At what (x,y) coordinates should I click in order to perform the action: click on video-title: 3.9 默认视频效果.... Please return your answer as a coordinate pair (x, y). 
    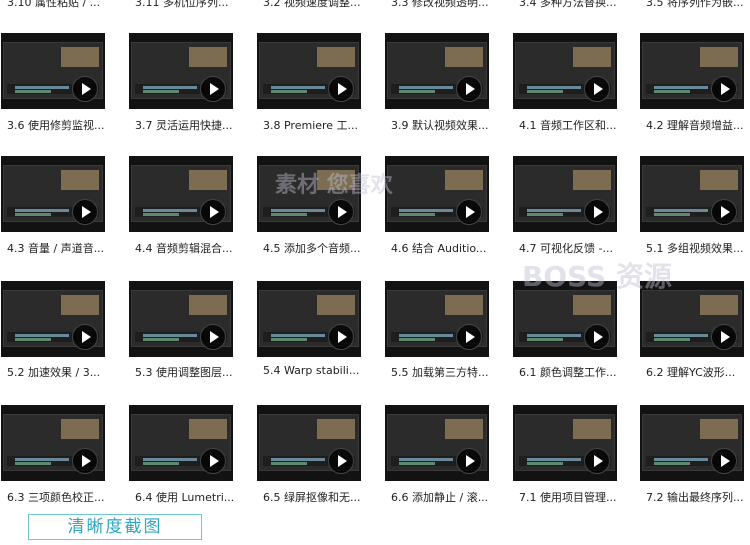
    Looking at the image, I should click on (451, 125).